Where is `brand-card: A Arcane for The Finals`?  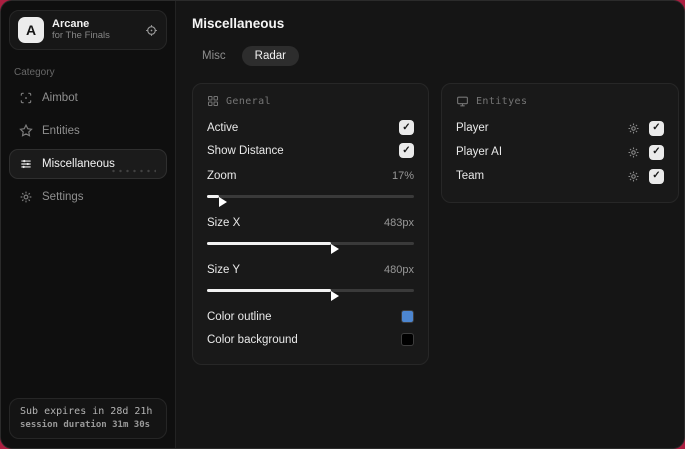
brand-card: A Arcane for The Finals is located at coordinates (88, 30).